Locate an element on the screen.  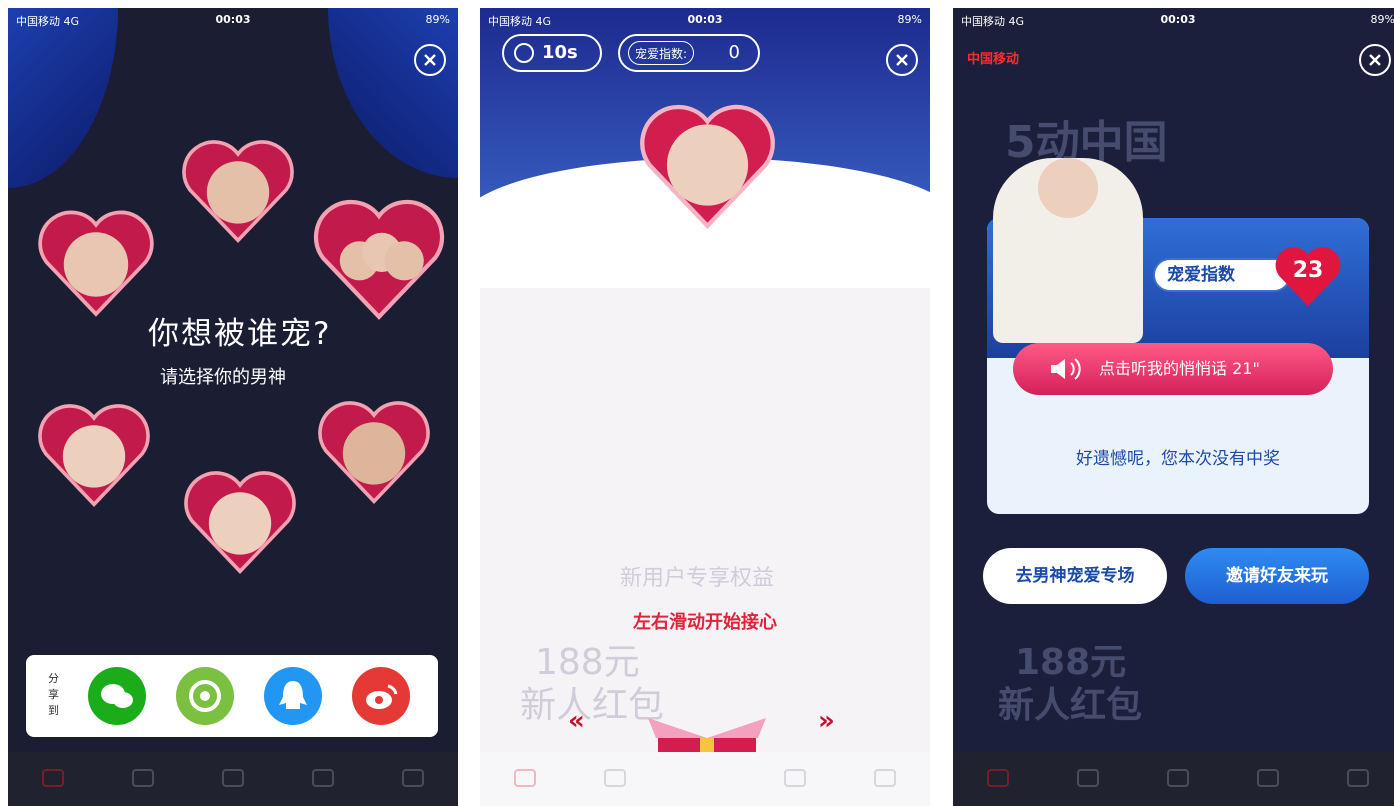
weibo-icon is located at coordinates (382, 696).